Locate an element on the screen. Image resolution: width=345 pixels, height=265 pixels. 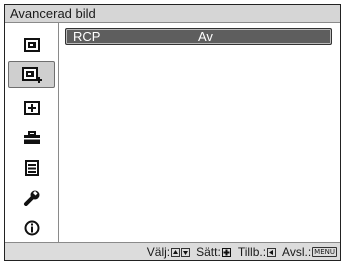
set-hint-label: Sätt: is located at coordinates (208, 252).